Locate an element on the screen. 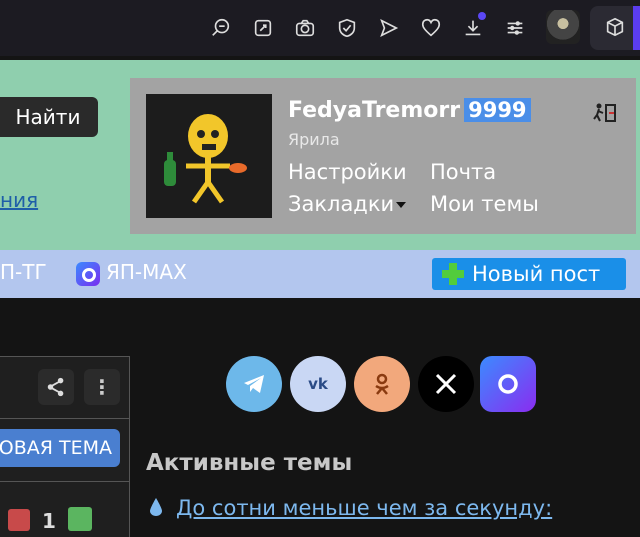  new-topic-button: ОВАЯ ТЕМА is located at coordinates (60, 448).